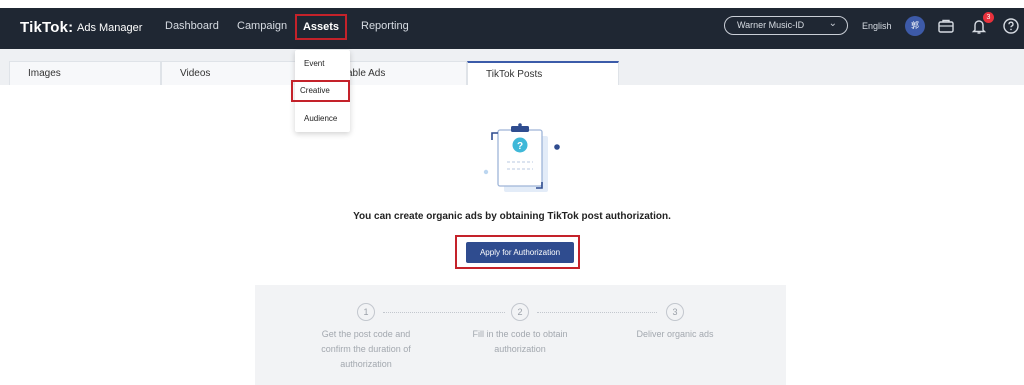  What do you see at coordinates (192, 26) in the screenshot?
I see `nav-dashboard: Dashboard` at bounding box center [192, 26].